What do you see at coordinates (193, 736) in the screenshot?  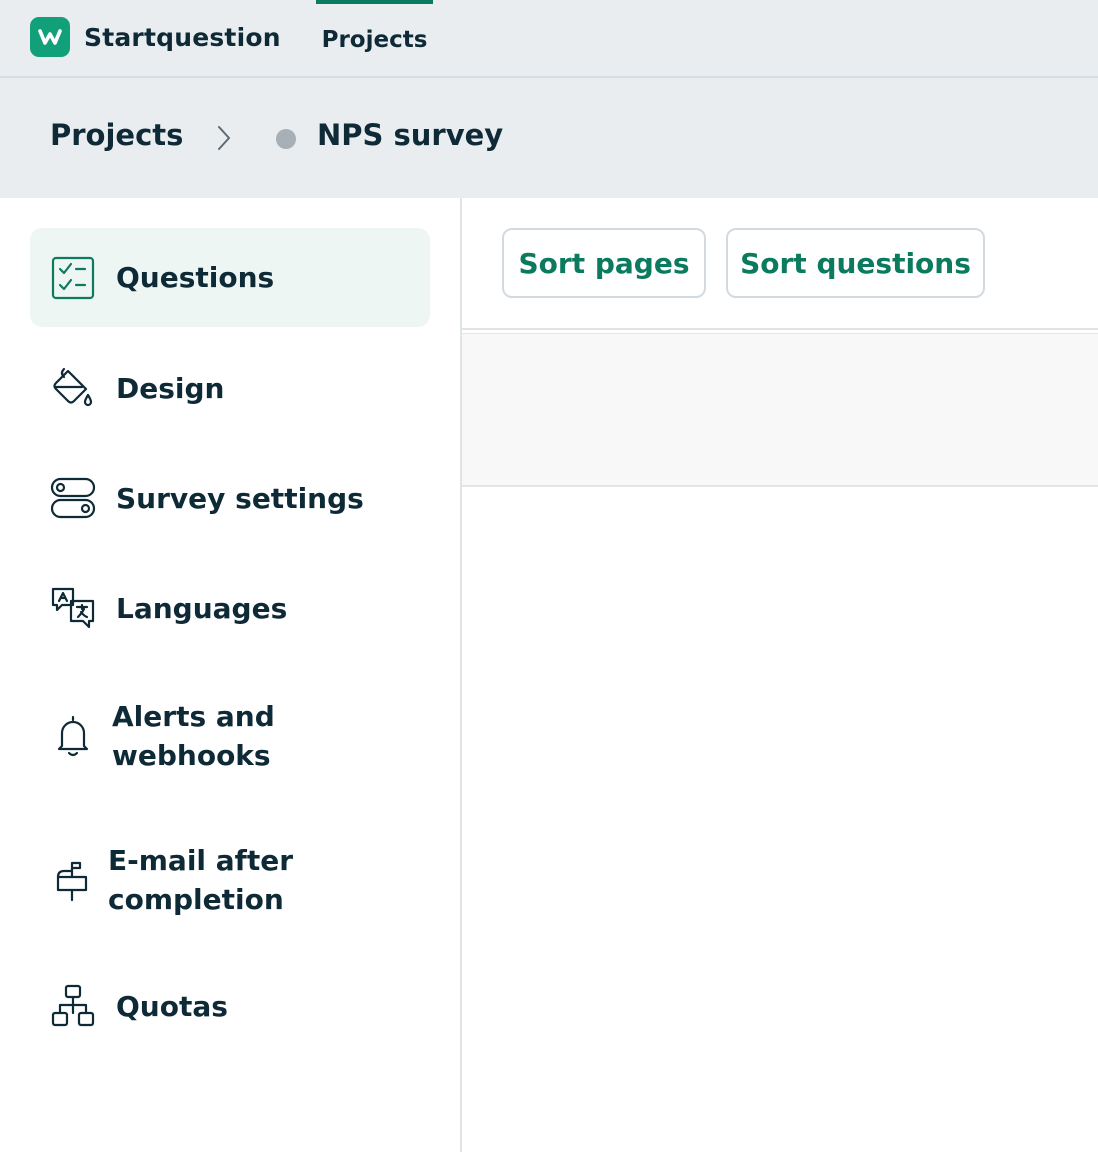 I see `sidebar-item-label: Alerts and webhooks` at bounding box center [193, 736].